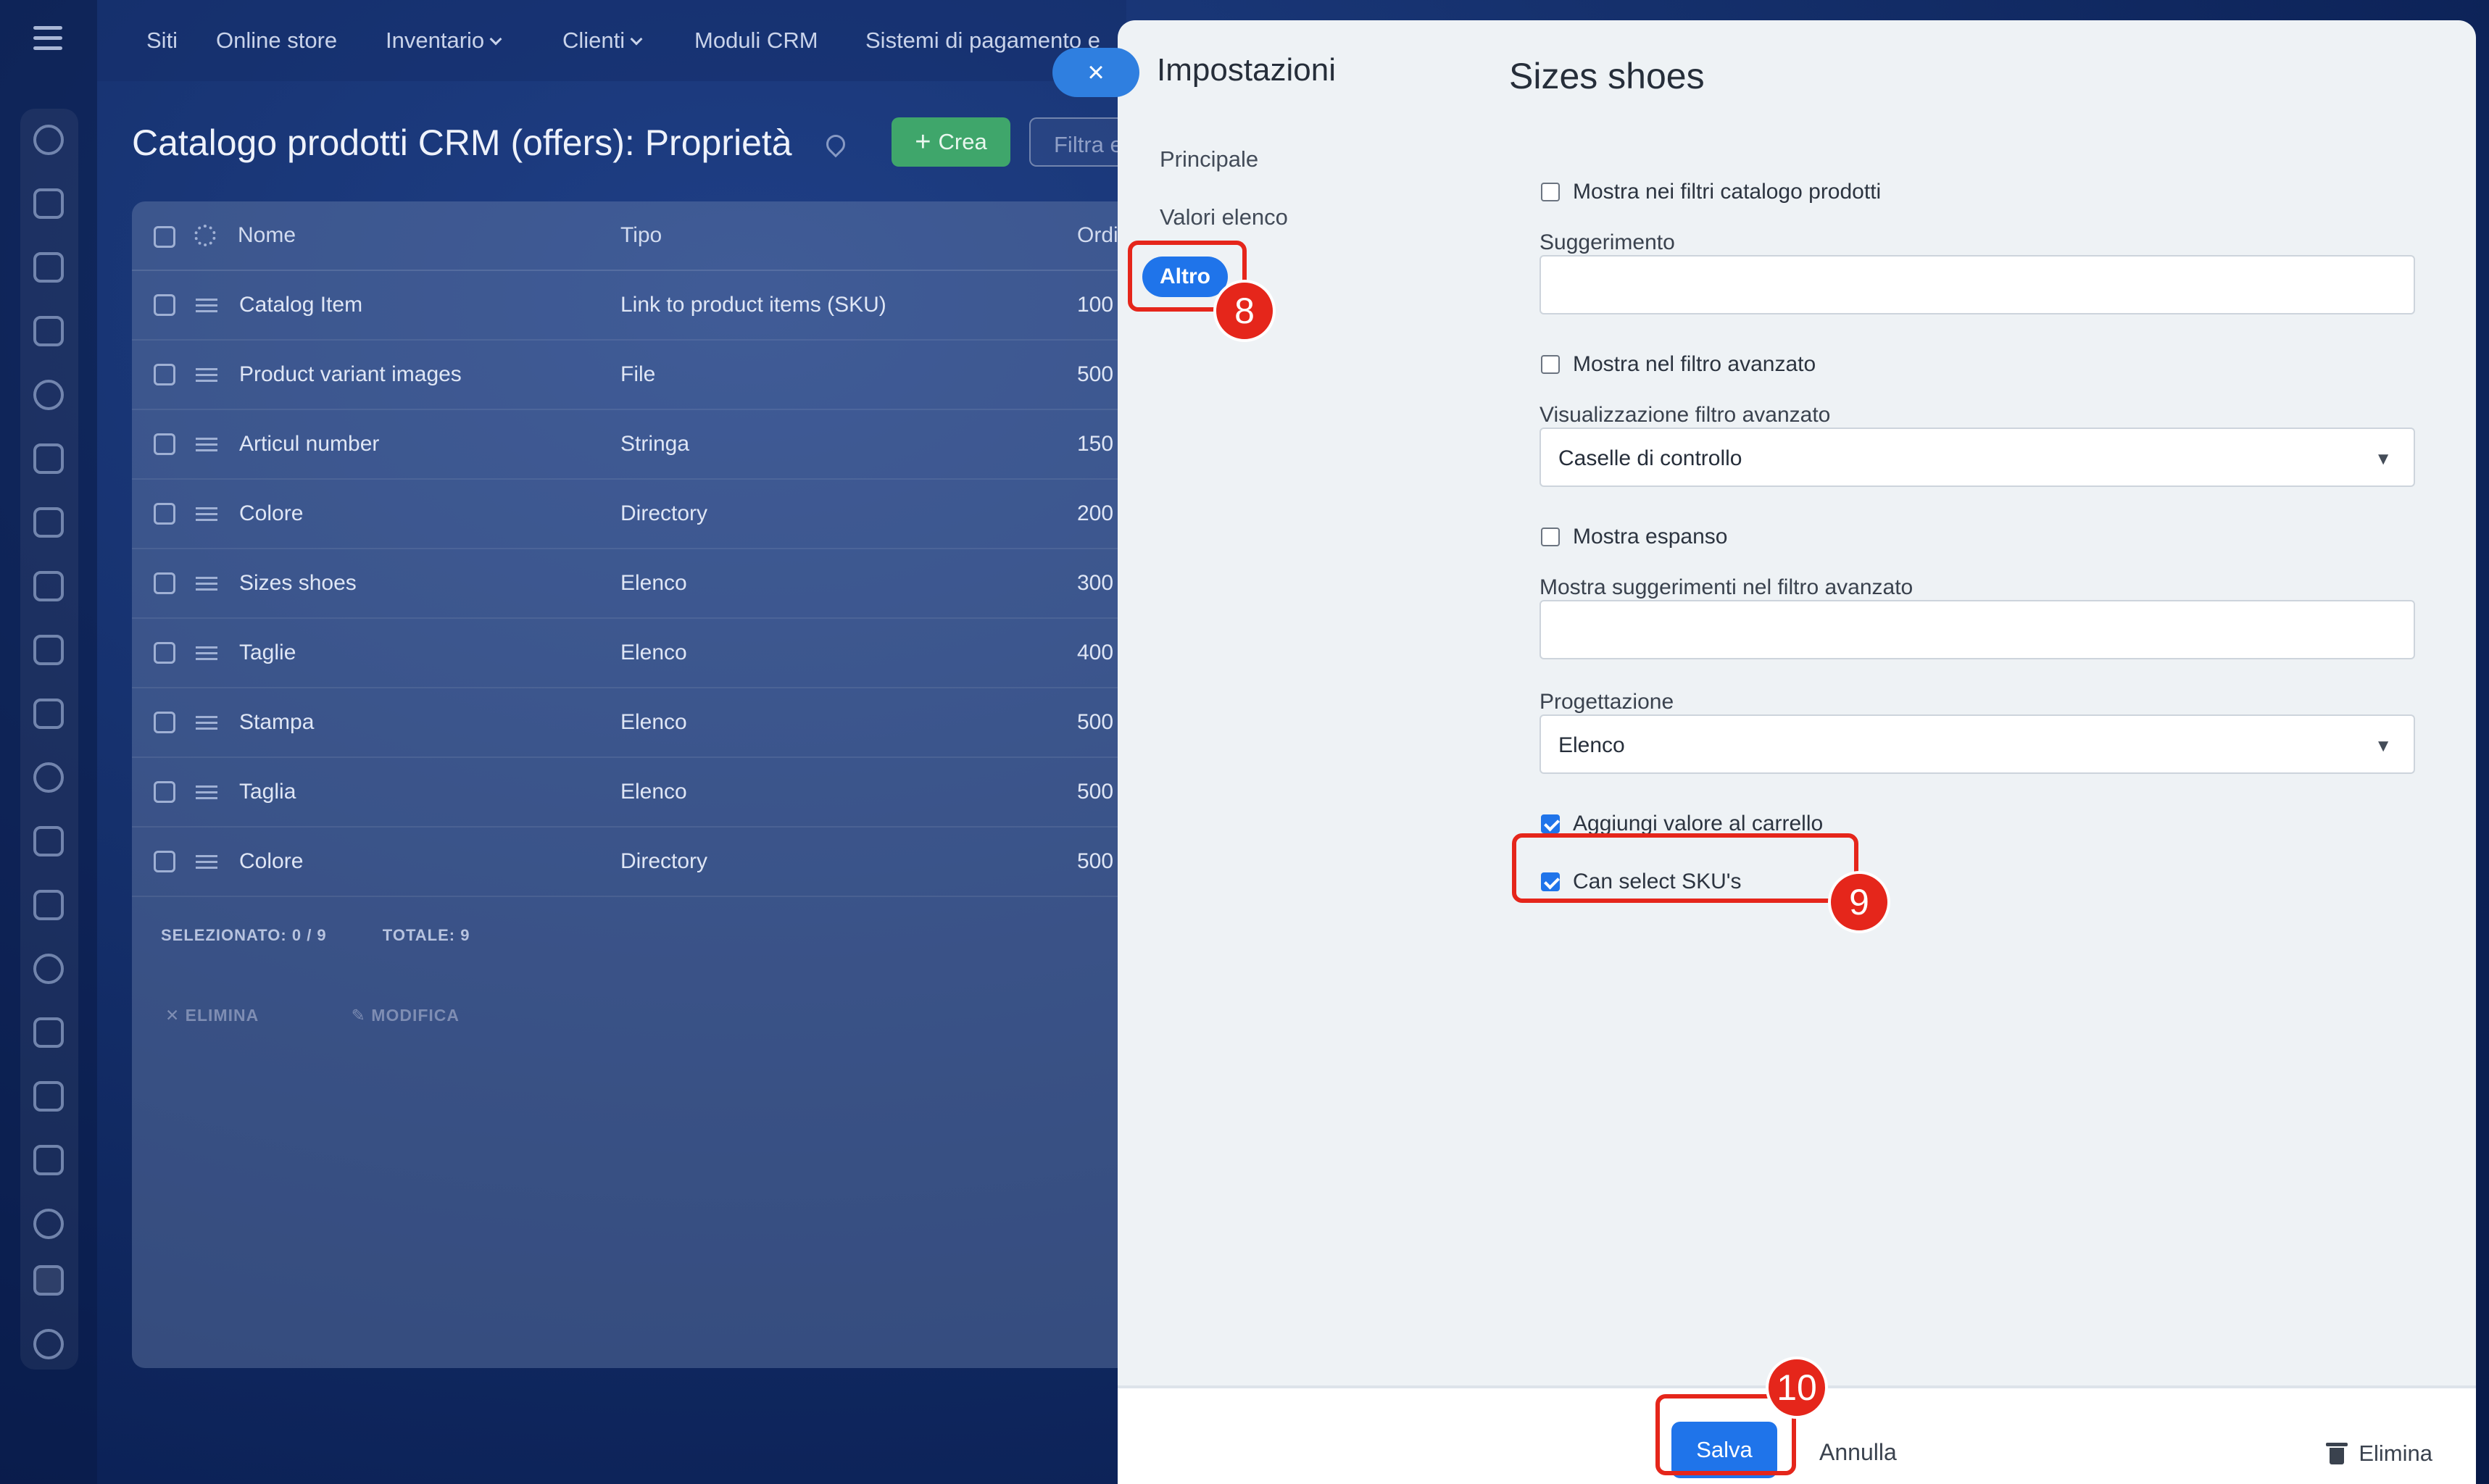 This screenshot has height=1484, width=2489. What do you see at coordinates (1711, 192) in the screenshot?
I see `show-in-filters-row: Mostra nei filtri catalogo prodotti` at bounding box center [1711, 192].